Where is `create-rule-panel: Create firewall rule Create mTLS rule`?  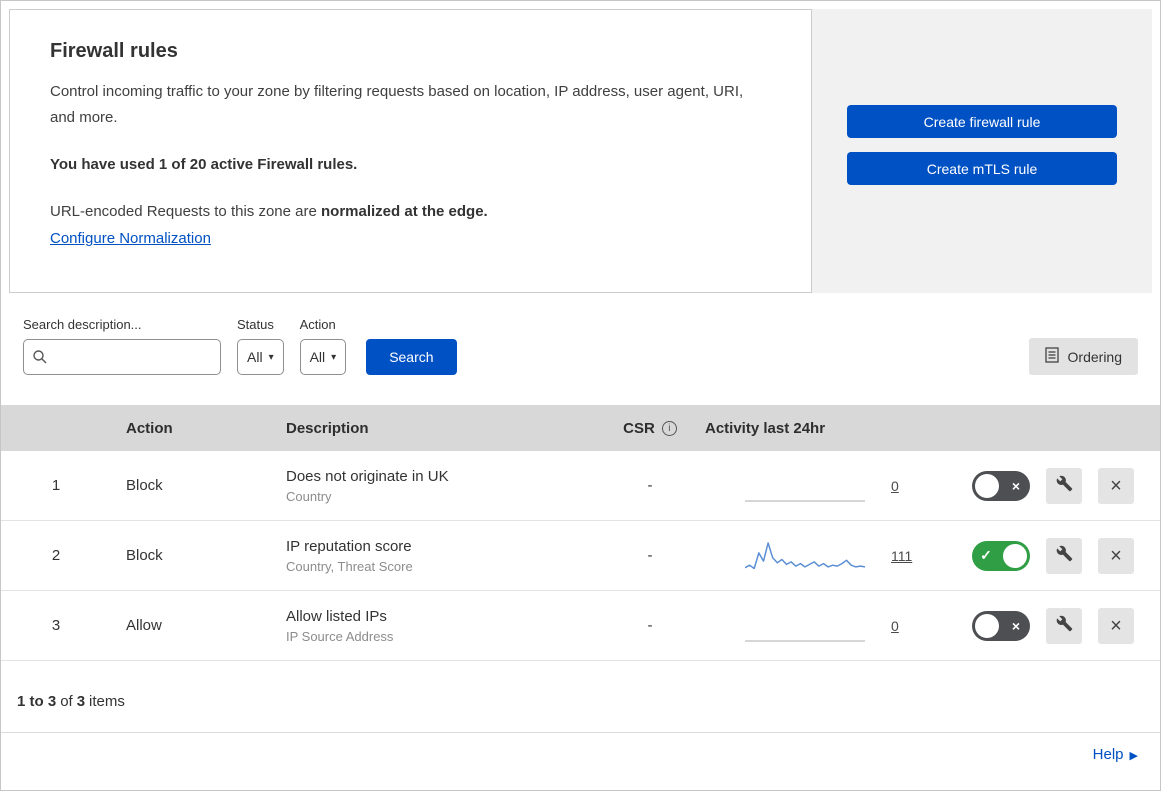
create-rule-panel: Create firewall rule Create mTLS rule is located at coordinates (982, 151).